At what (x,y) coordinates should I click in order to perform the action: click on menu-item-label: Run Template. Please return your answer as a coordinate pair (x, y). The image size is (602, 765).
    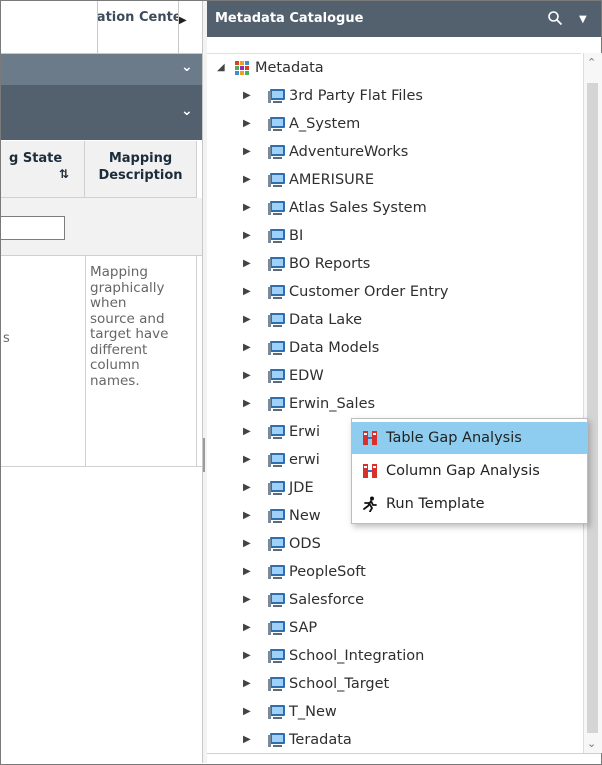
    Looking at the image, I should click on (435, 504).